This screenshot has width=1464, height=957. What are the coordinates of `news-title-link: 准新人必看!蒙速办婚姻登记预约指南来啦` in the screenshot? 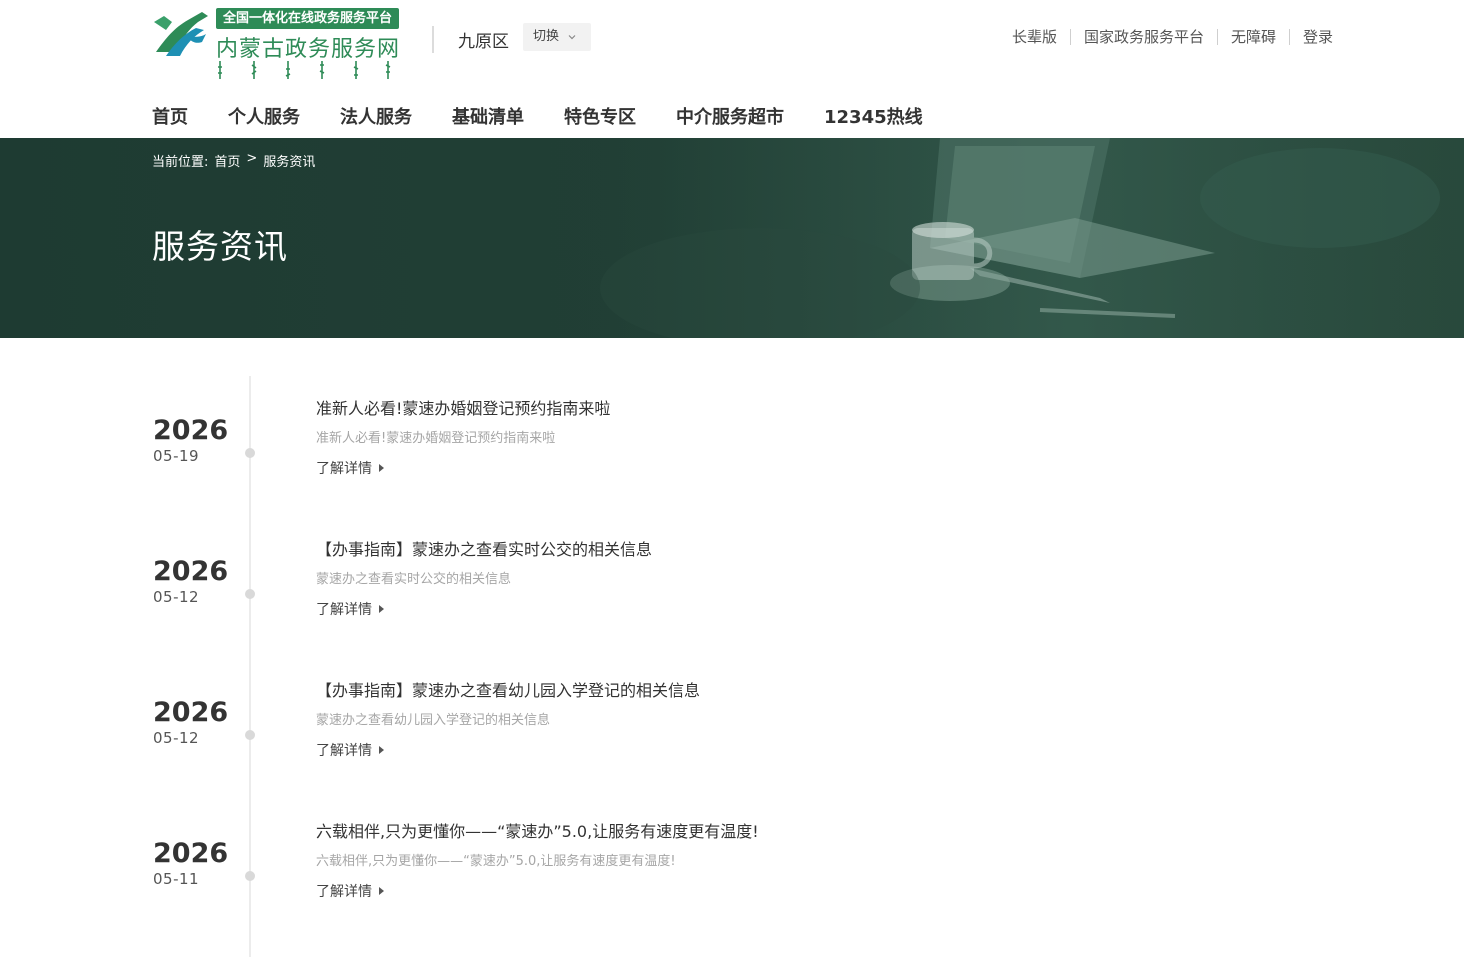 It's located at (463, 407).